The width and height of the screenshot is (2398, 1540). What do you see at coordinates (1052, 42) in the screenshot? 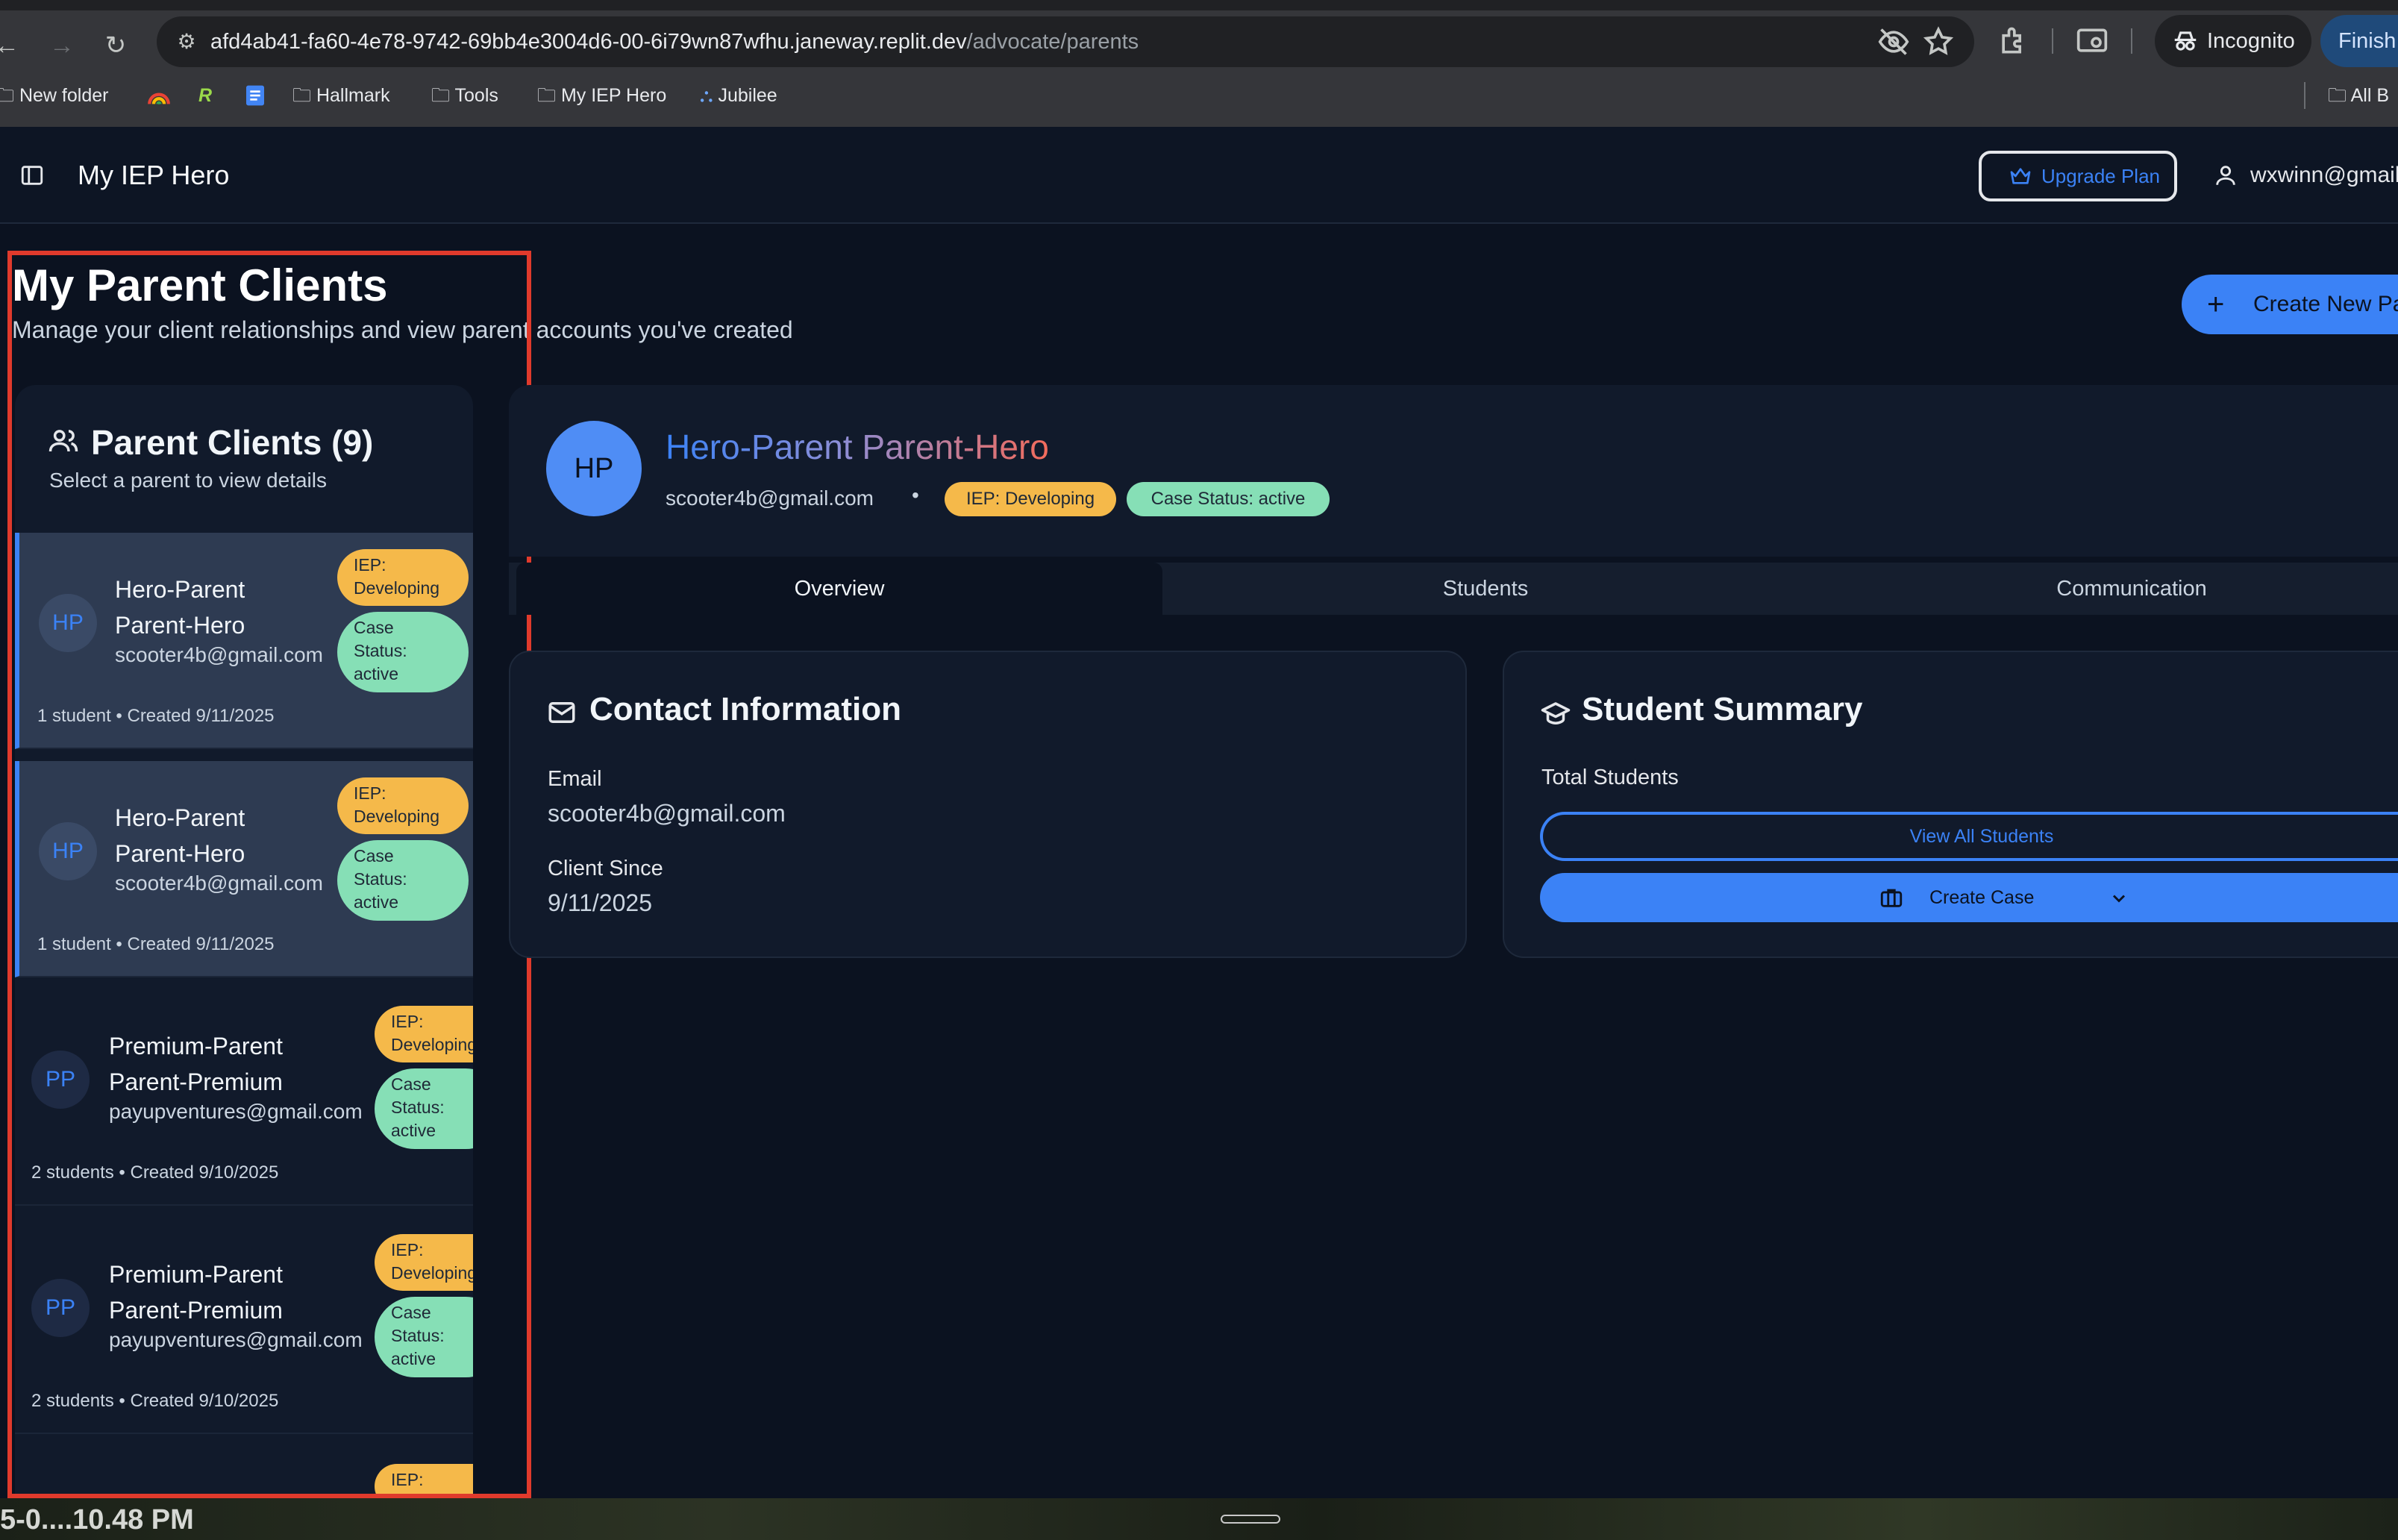
I see `url-path: /advocate/parents` at bounding box center [1052, 42].